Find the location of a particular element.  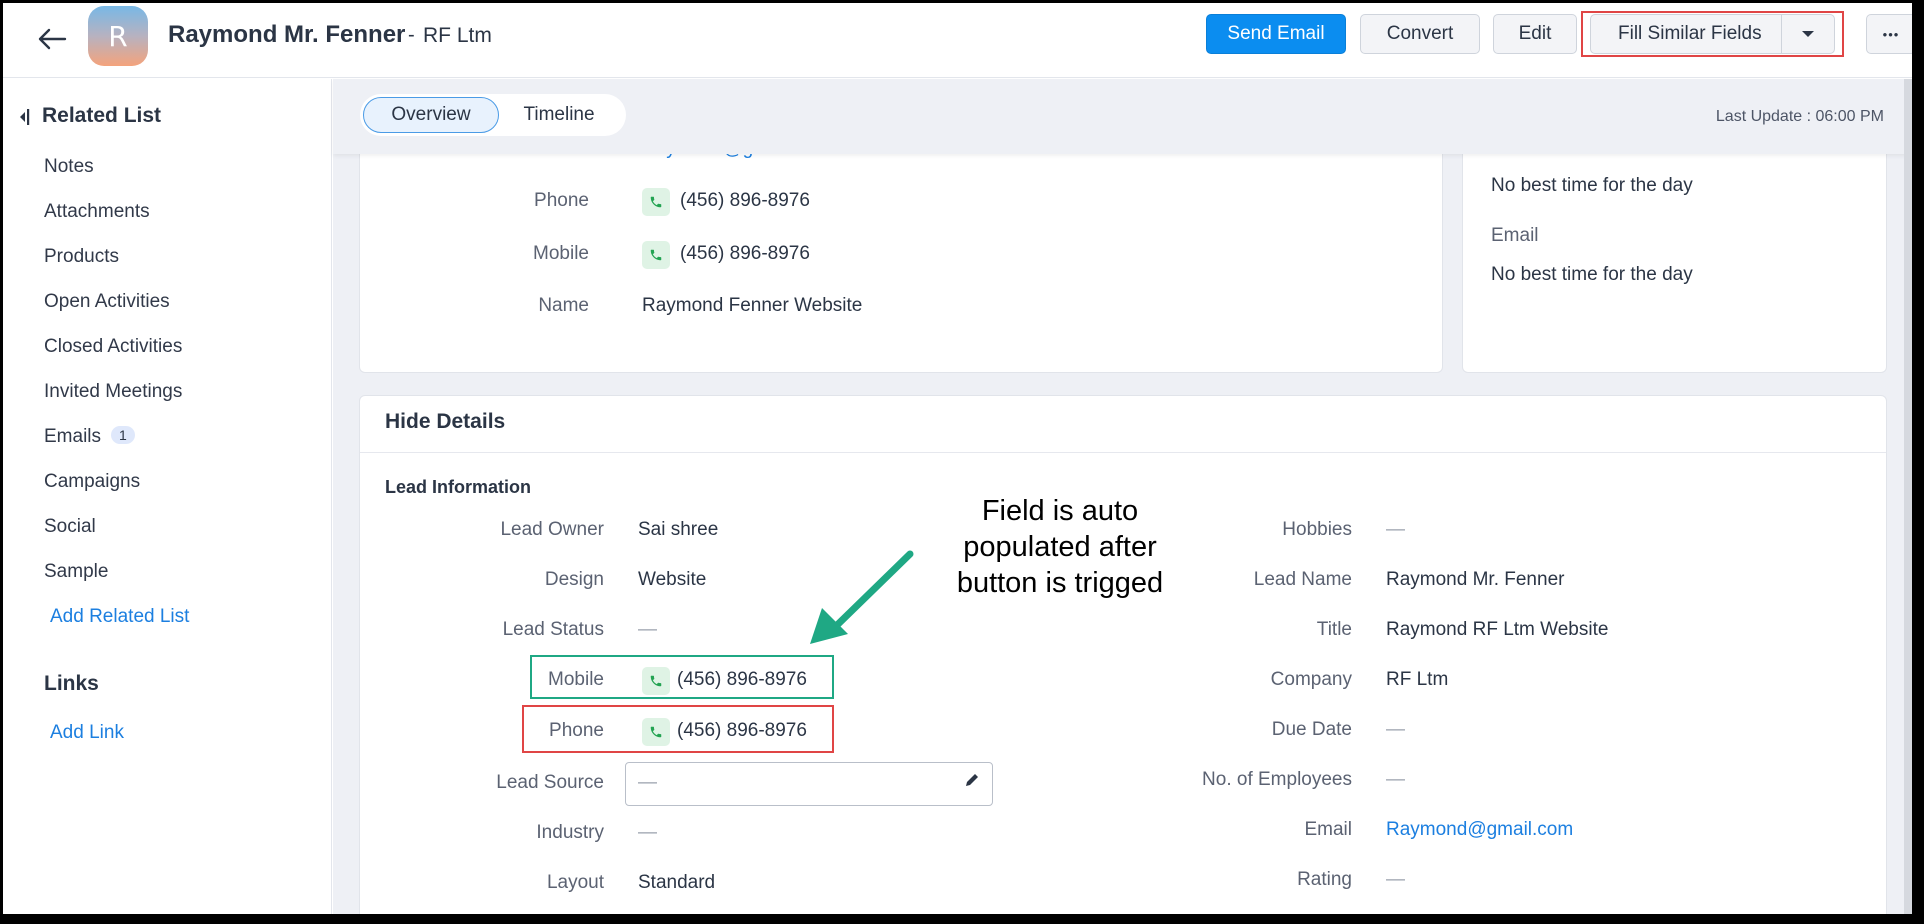

best-time-call-value: No best time for the day is located at coordinates (1592, 185).